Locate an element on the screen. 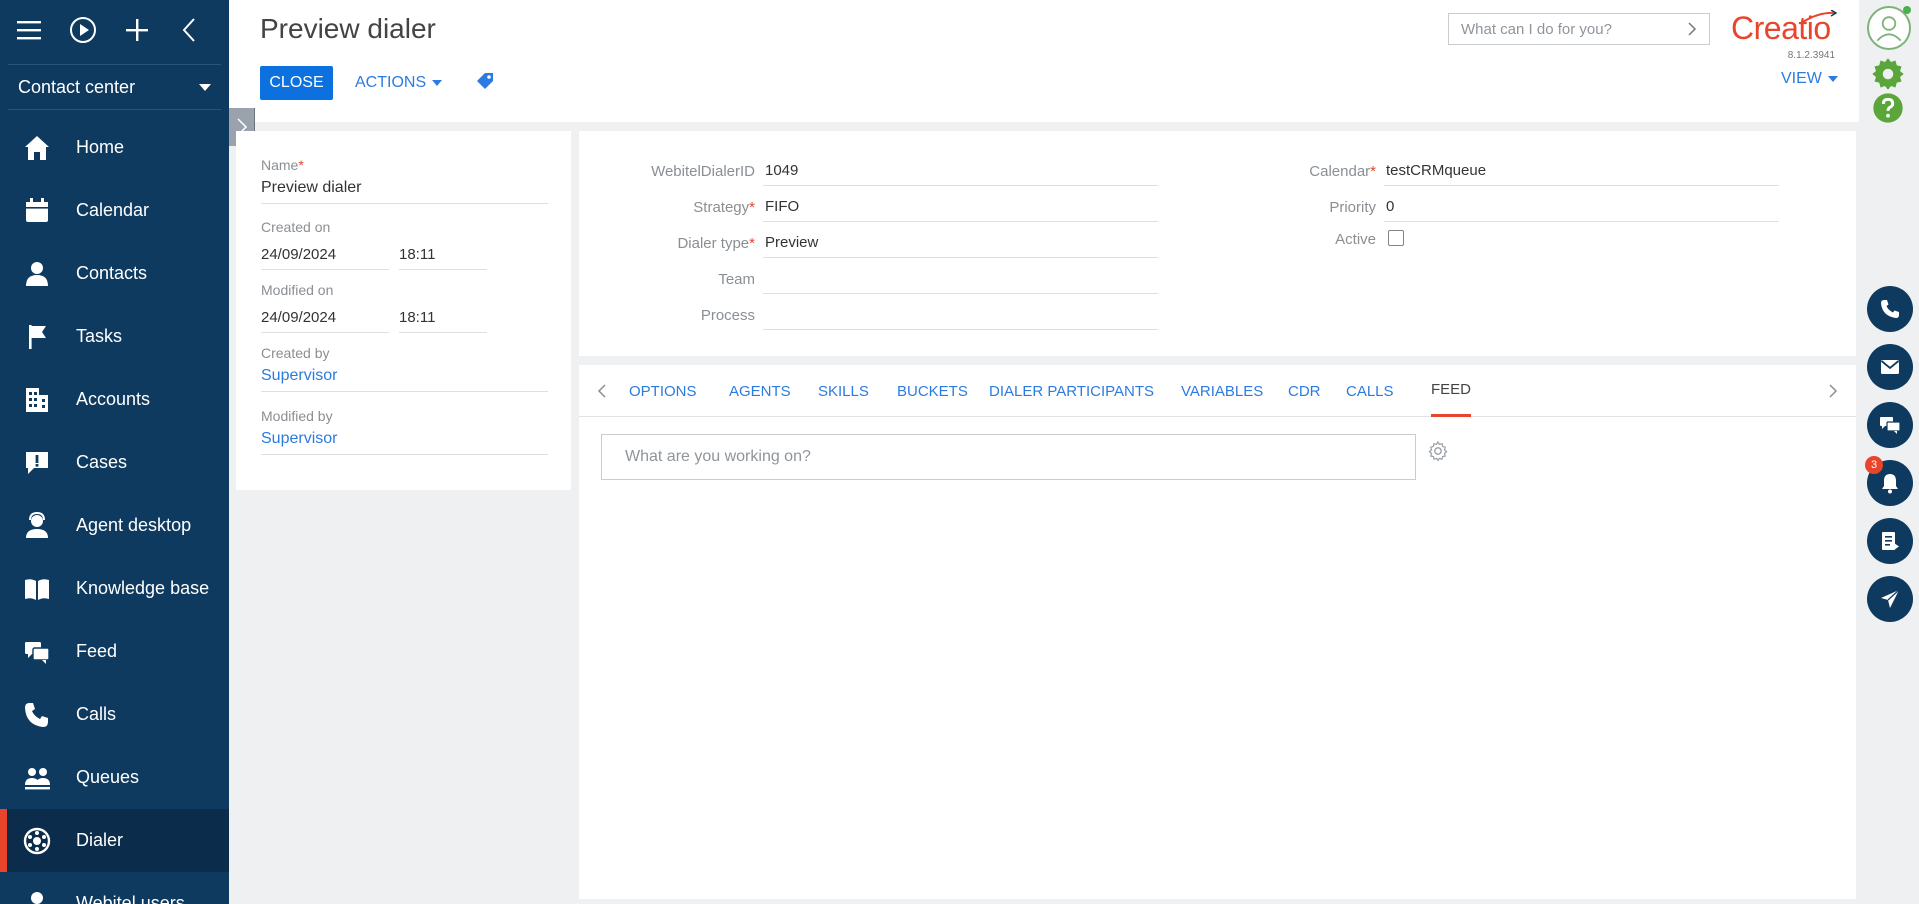  sidebar-item-home: Home is located at coordinates (114, 147).